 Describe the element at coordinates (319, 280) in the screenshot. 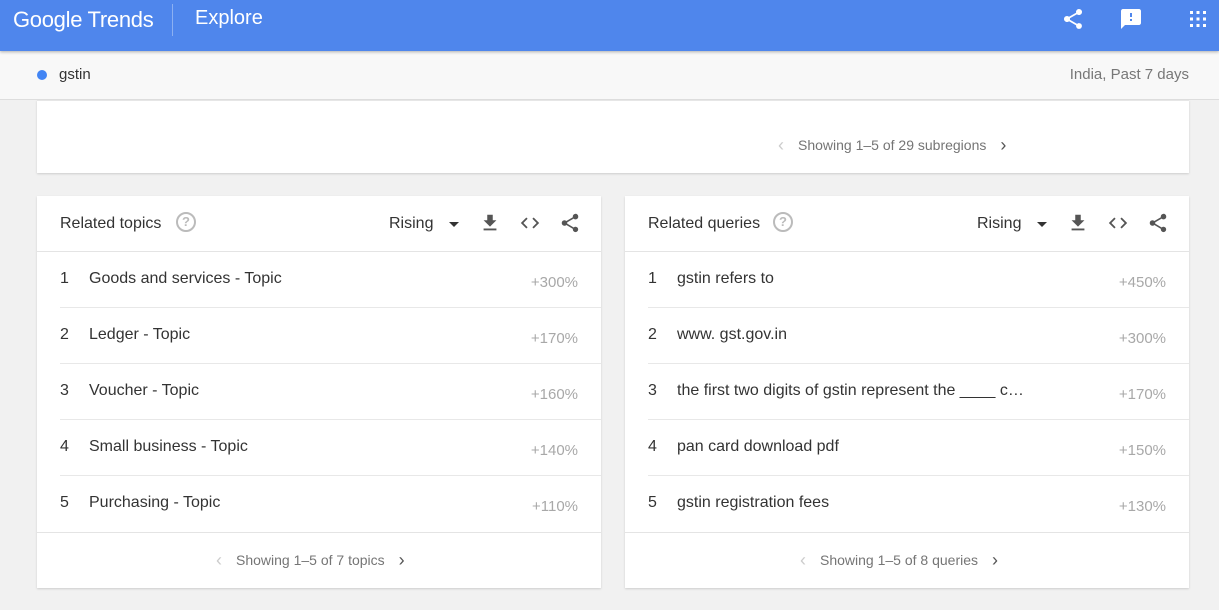

I see `list-item: 1 Goods and services - Topic +300%` at that location.